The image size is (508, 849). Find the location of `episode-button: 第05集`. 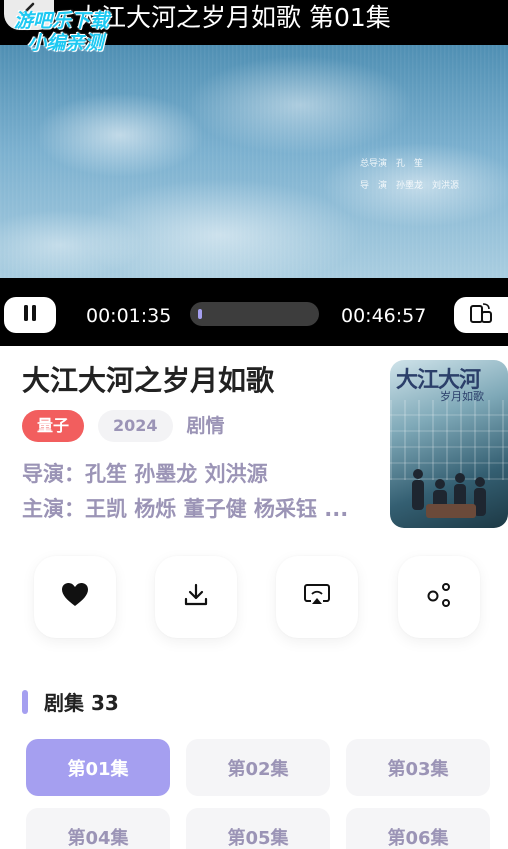

episode-button: 第05集 is located at coordinates (258, 828).